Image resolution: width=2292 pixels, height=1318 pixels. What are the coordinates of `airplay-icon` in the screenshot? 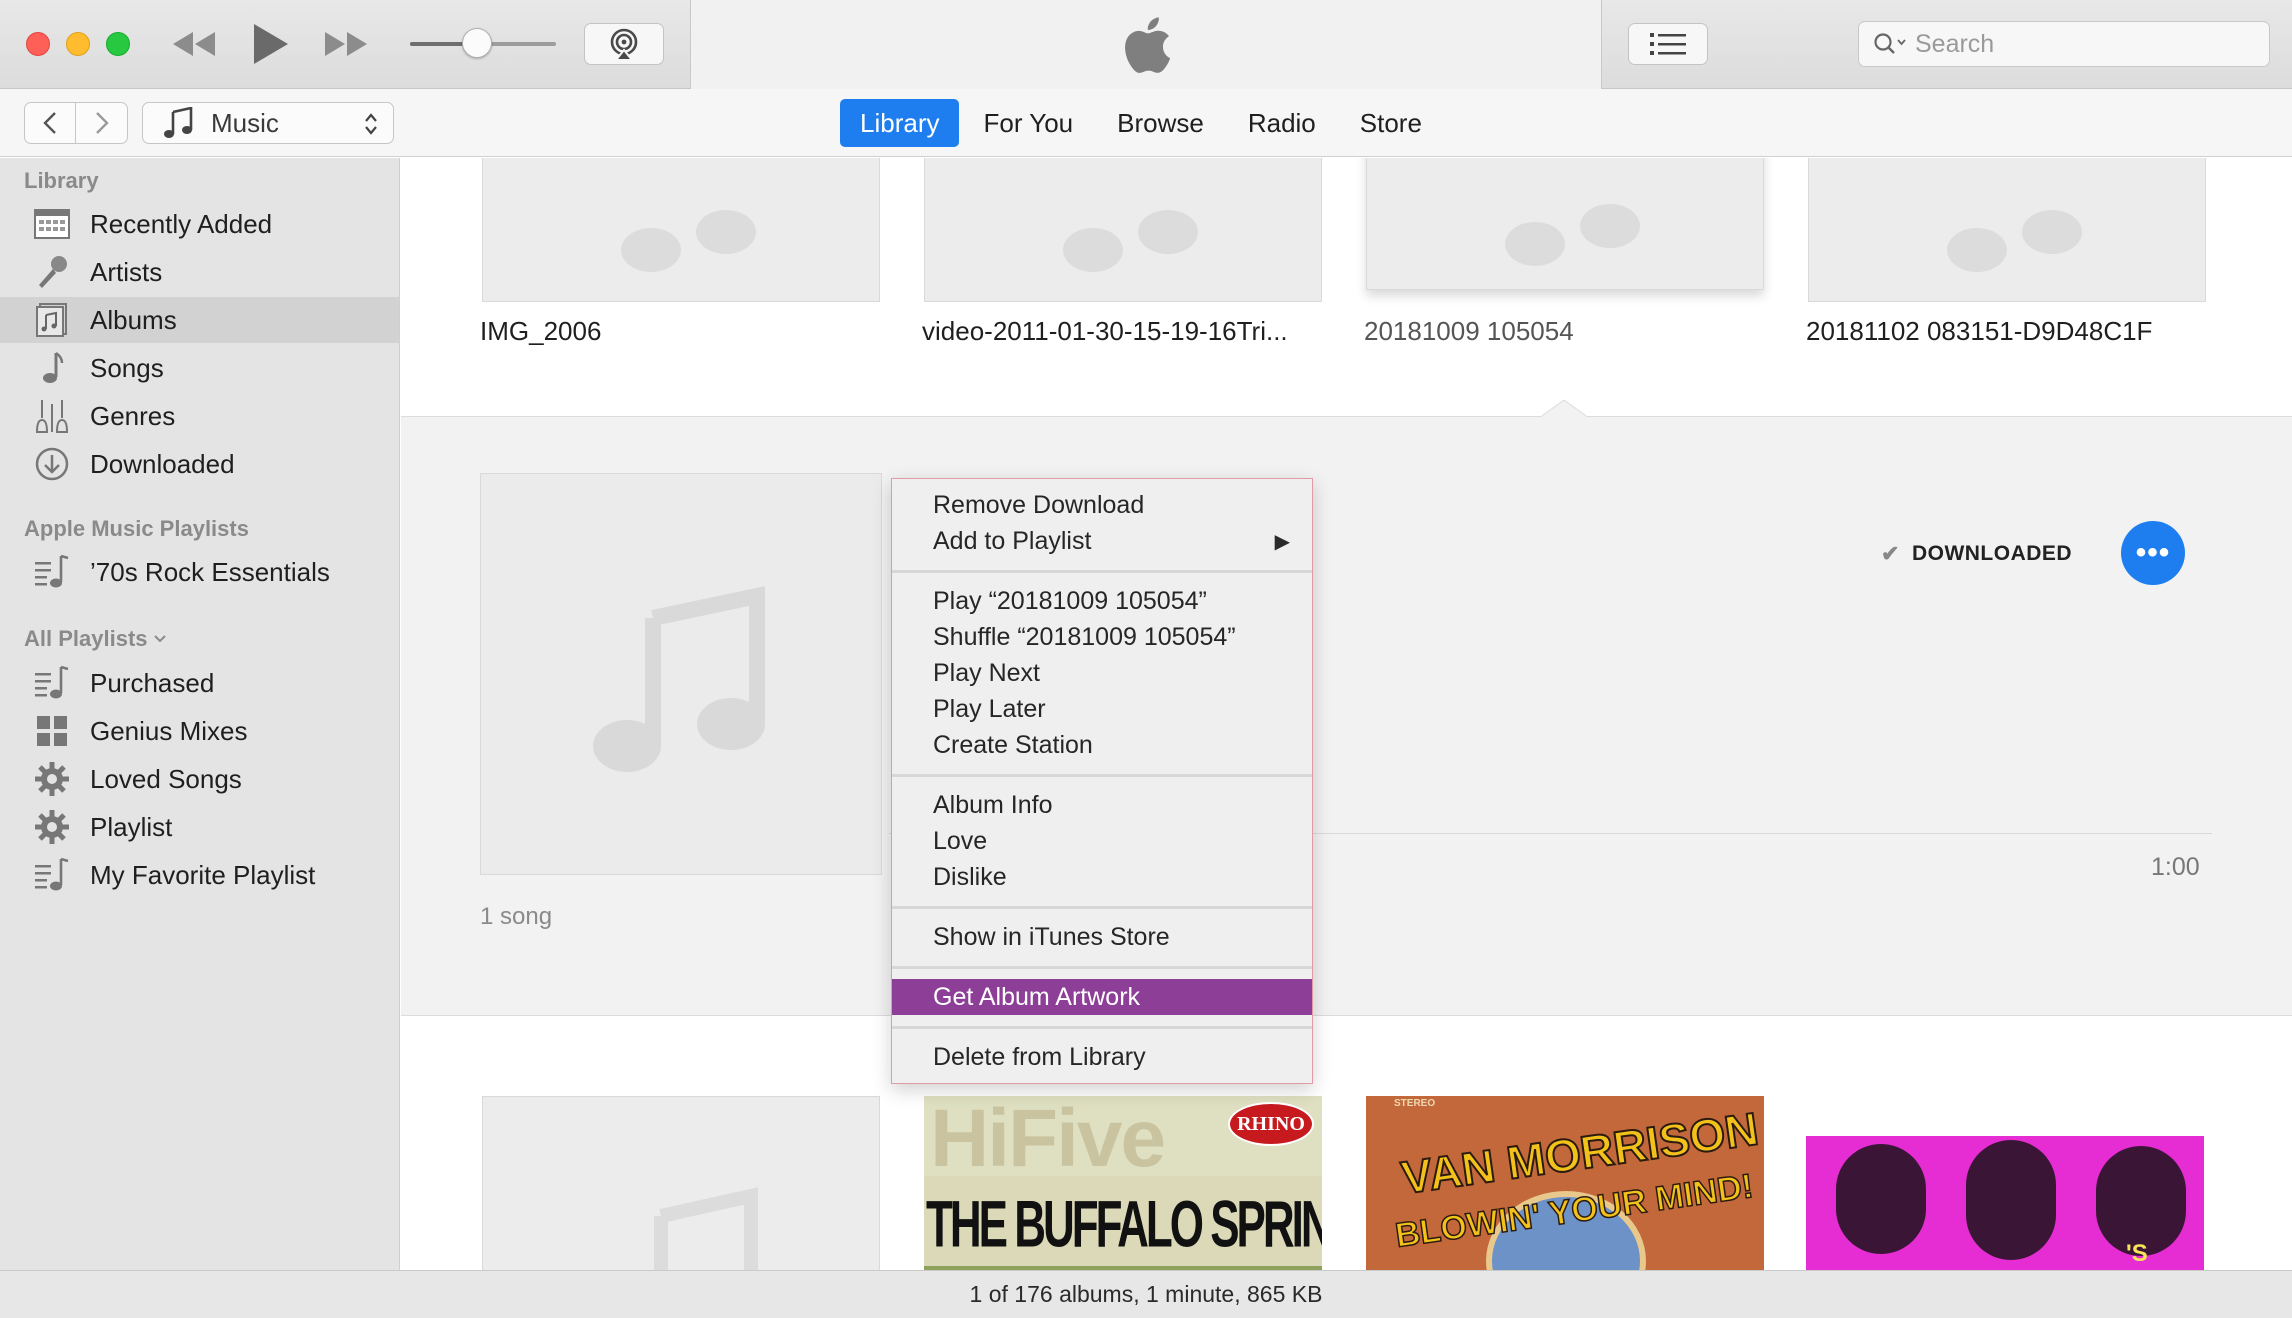 It's located at (624, 44).